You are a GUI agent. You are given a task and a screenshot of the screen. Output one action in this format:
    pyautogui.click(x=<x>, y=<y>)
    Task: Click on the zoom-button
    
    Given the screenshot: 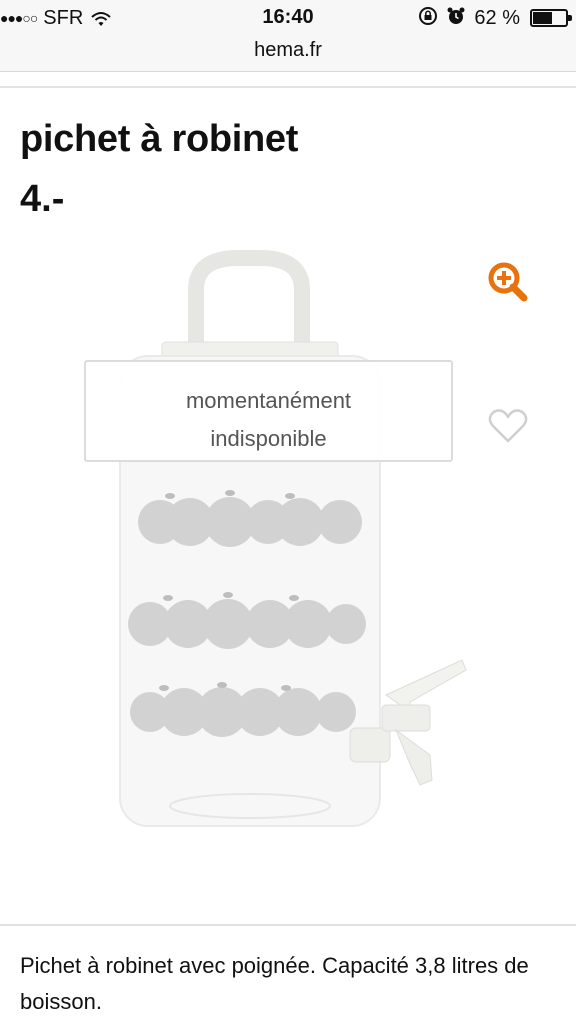 What is the action you would take?
    pyautogui.click(x=508, y=282)
    